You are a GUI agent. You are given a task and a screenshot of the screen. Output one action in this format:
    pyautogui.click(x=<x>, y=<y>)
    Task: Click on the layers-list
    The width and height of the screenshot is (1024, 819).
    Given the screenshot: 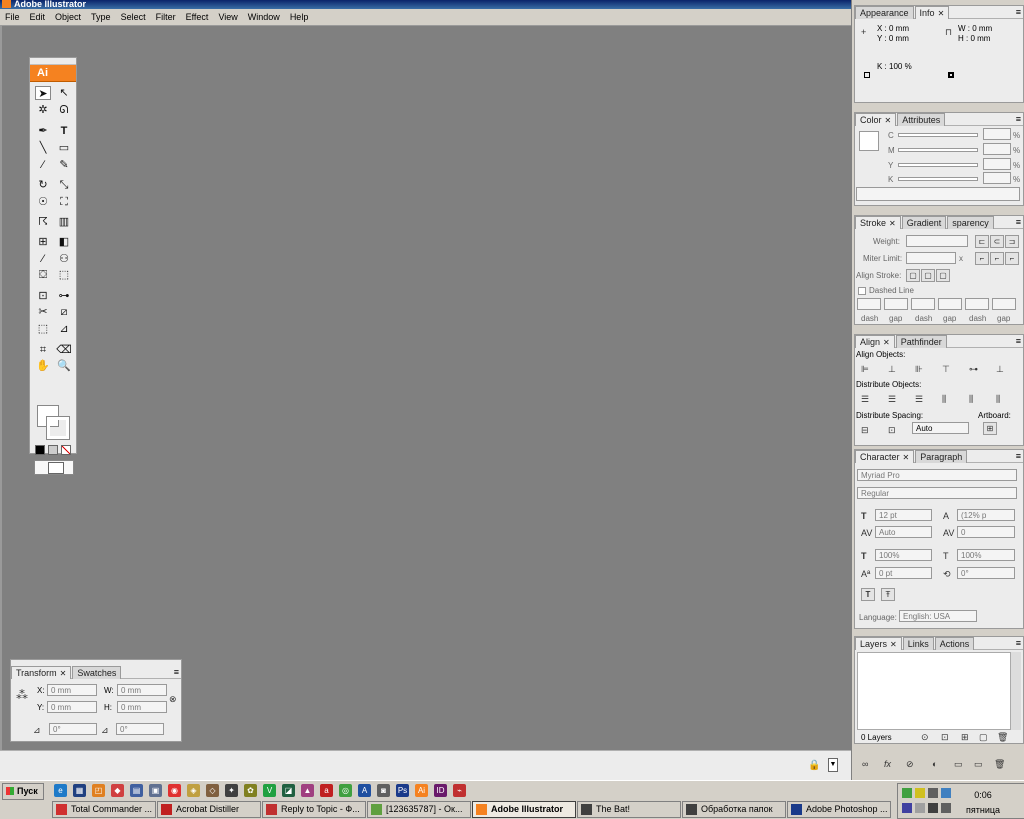 What is the action you would take?
    pyautogui.click(x=934, y=691)
    